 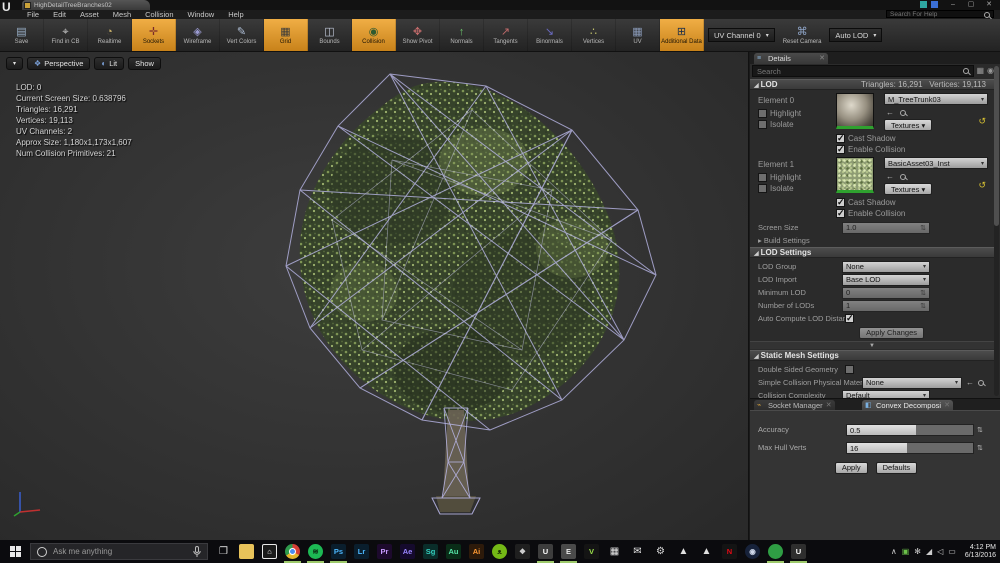 I want to click on menu-mesh: Mesh, so click(x=122, y=14).